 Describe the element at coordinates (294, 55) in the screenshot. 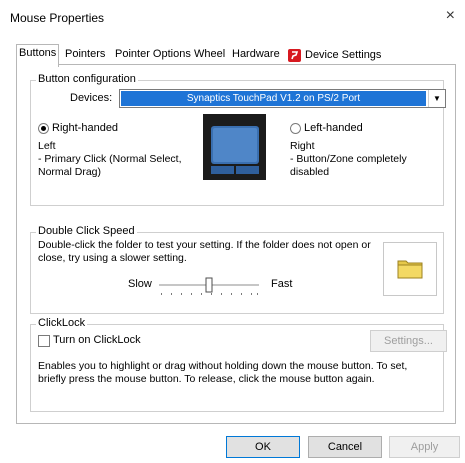

I see `synaptics-icon` at that location.